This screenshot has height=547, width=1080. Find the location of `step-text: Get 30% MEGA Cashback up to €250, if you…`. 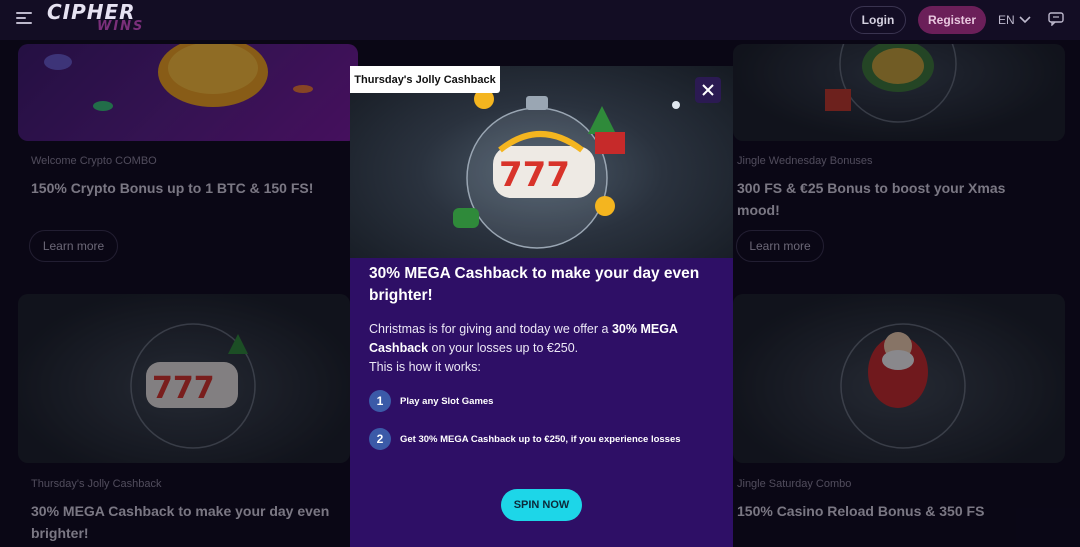

step-text: Get 30% MEGA Cashback up to €250, if you… is located at coordinates (540, 439).